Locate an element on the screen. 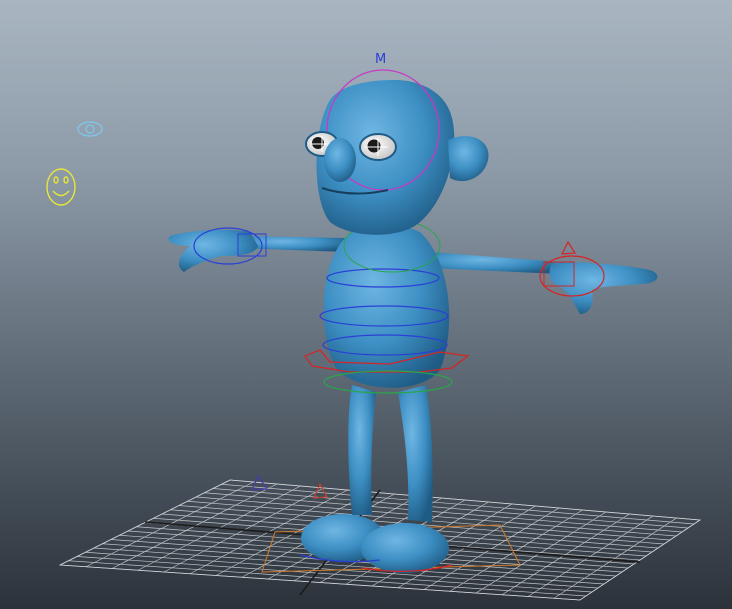 The height and width of the screenshot is (609, 732). right-elbow-triangle-icon is located at coordinates (568, 247).